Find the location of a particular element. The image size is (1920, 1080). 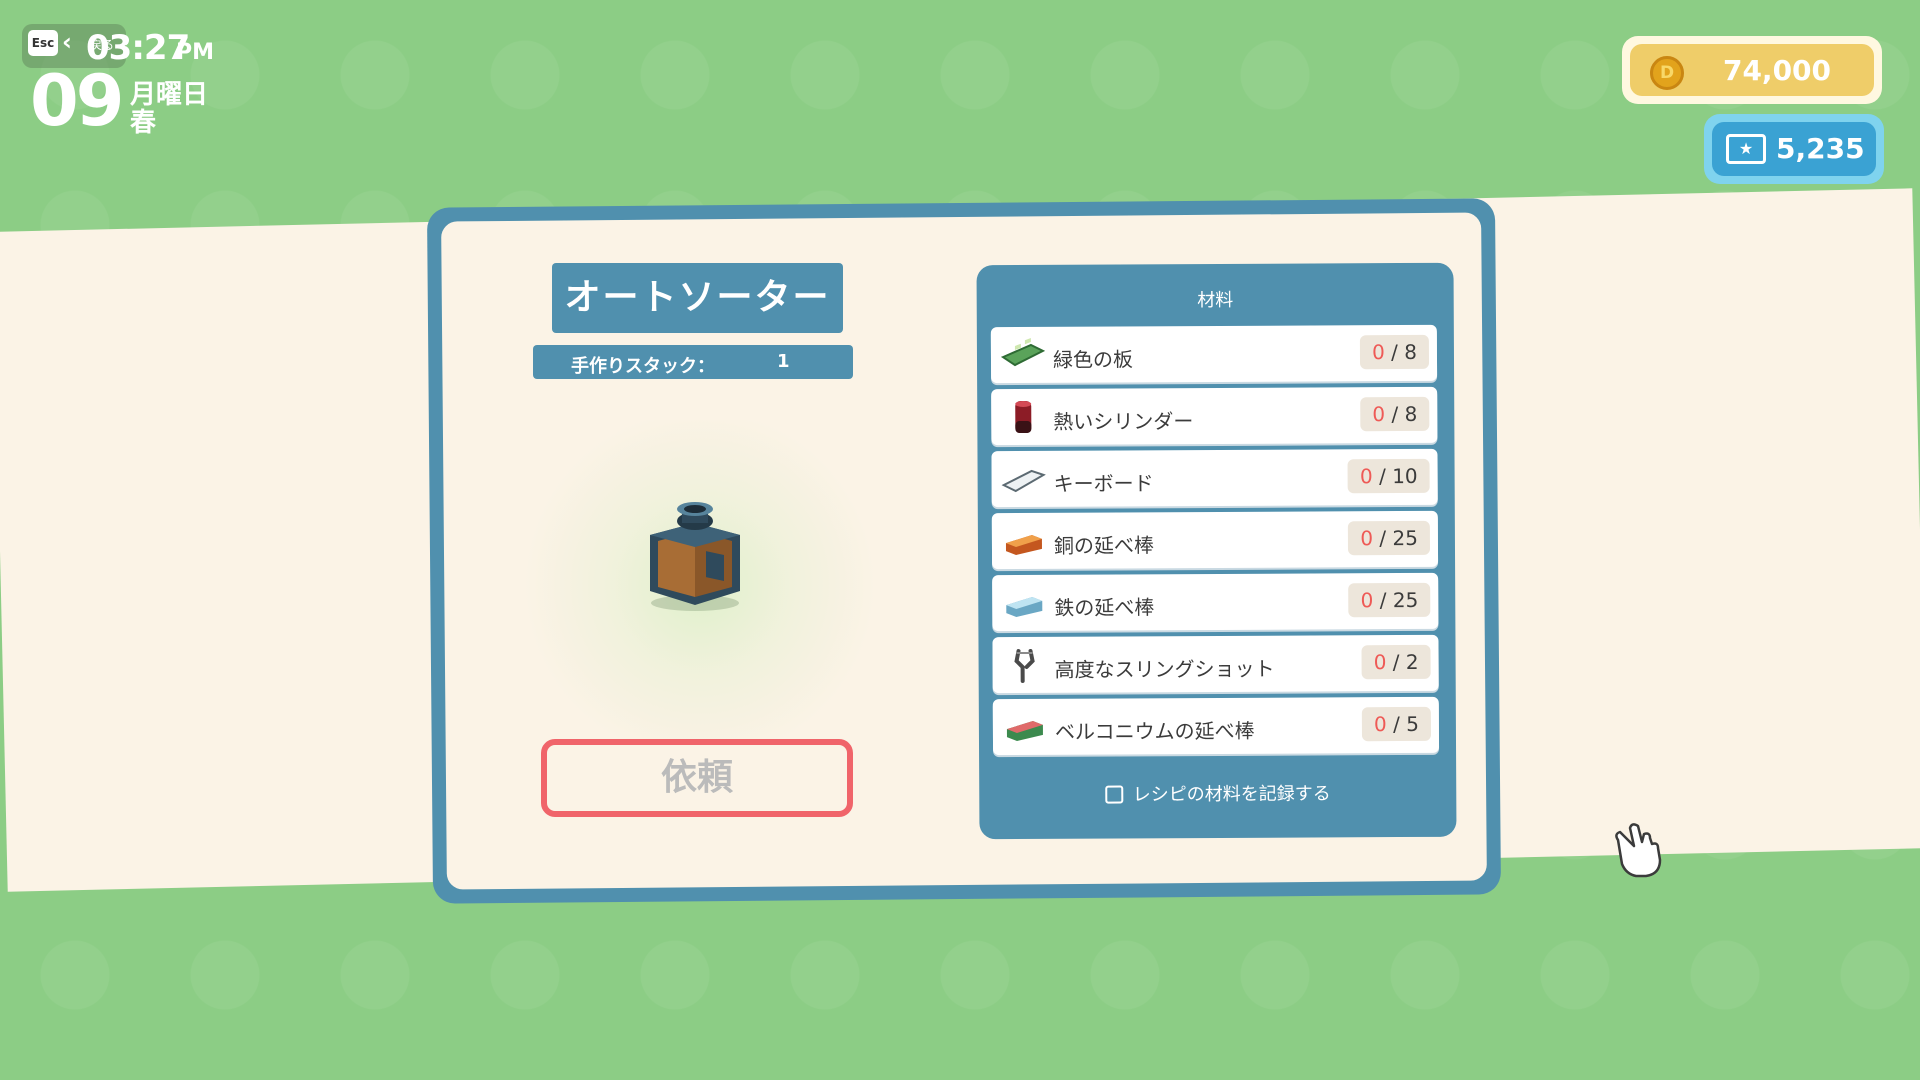

material-row: キーボード 0 / 10 is located at coordinates (1214, 478).